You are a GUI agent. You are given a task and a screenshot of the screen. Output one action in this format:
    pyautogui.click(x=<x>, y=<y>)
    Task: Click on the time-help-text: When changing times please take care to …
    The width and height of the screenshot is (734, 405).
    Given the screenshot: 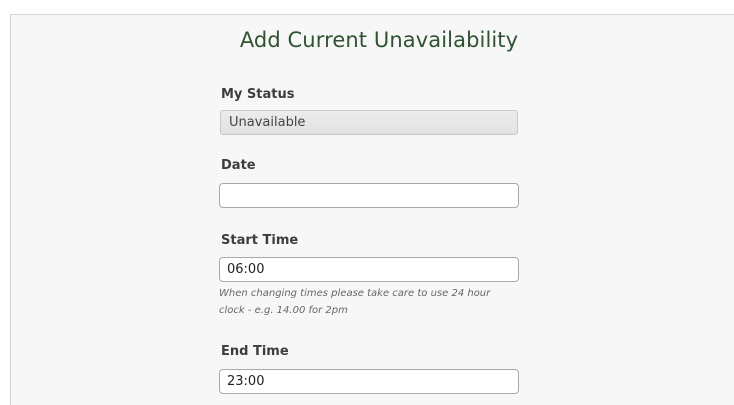 What is the action you would take?
    pyautogui.click(x=355, y=302)
    